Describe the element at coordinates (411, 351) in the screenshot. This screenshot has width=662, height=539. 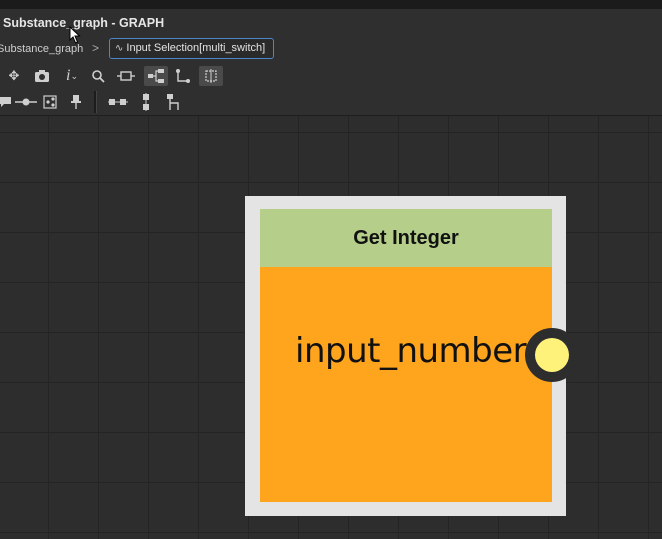
I see `output-port-label: input_number` at that location.